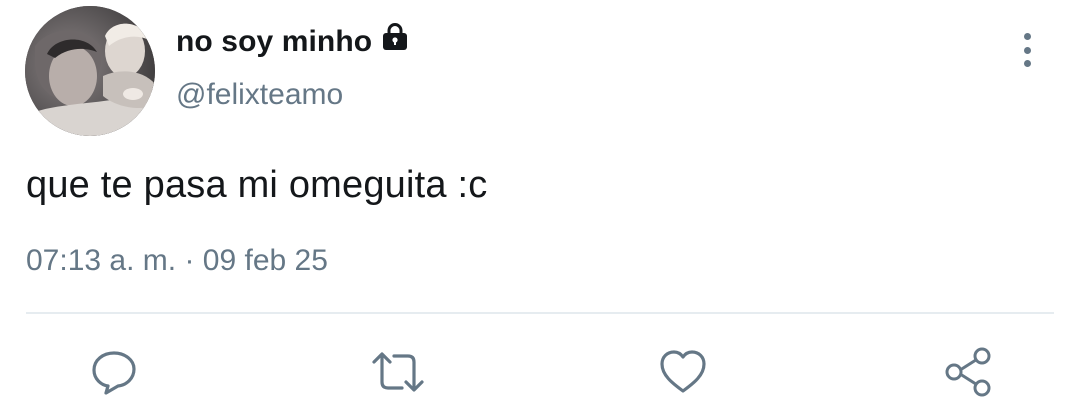 The height and width of the screenshot is (415, 1080). I want to click on share-icon, so click(968, 372).